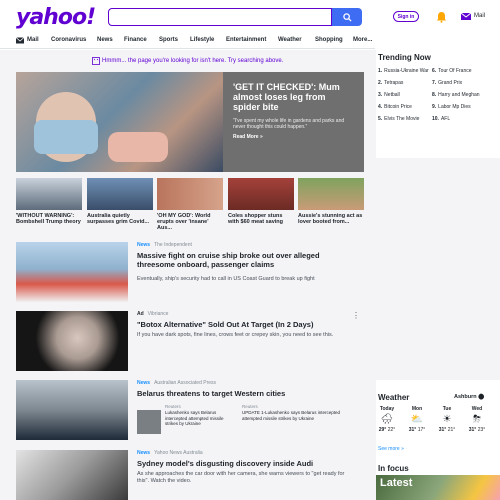 Image resolution: width=500 pixels, height=500 pixels. What do you see at coordinates (72, 341) in the screenshot?
I see `ad-image` at bounding box center [72, 341].